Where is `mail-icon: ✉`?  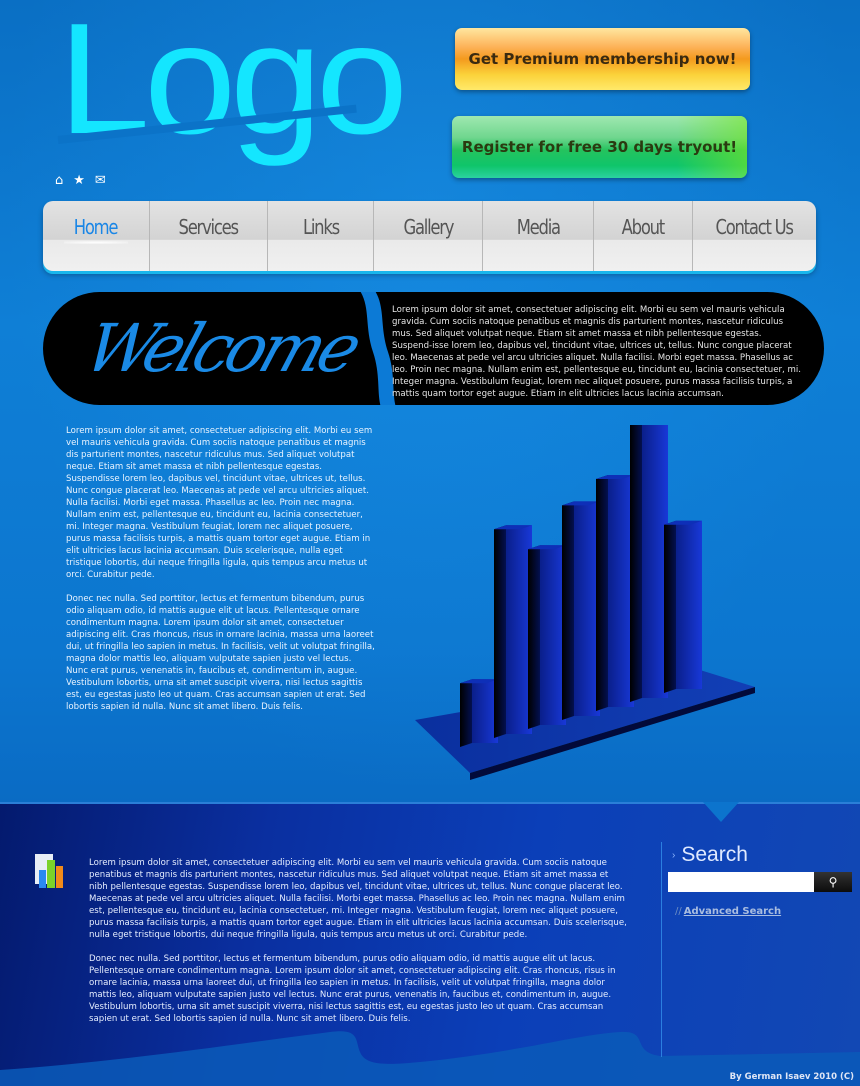
mail-icon: ✉ is located at coordinates (100, 181).